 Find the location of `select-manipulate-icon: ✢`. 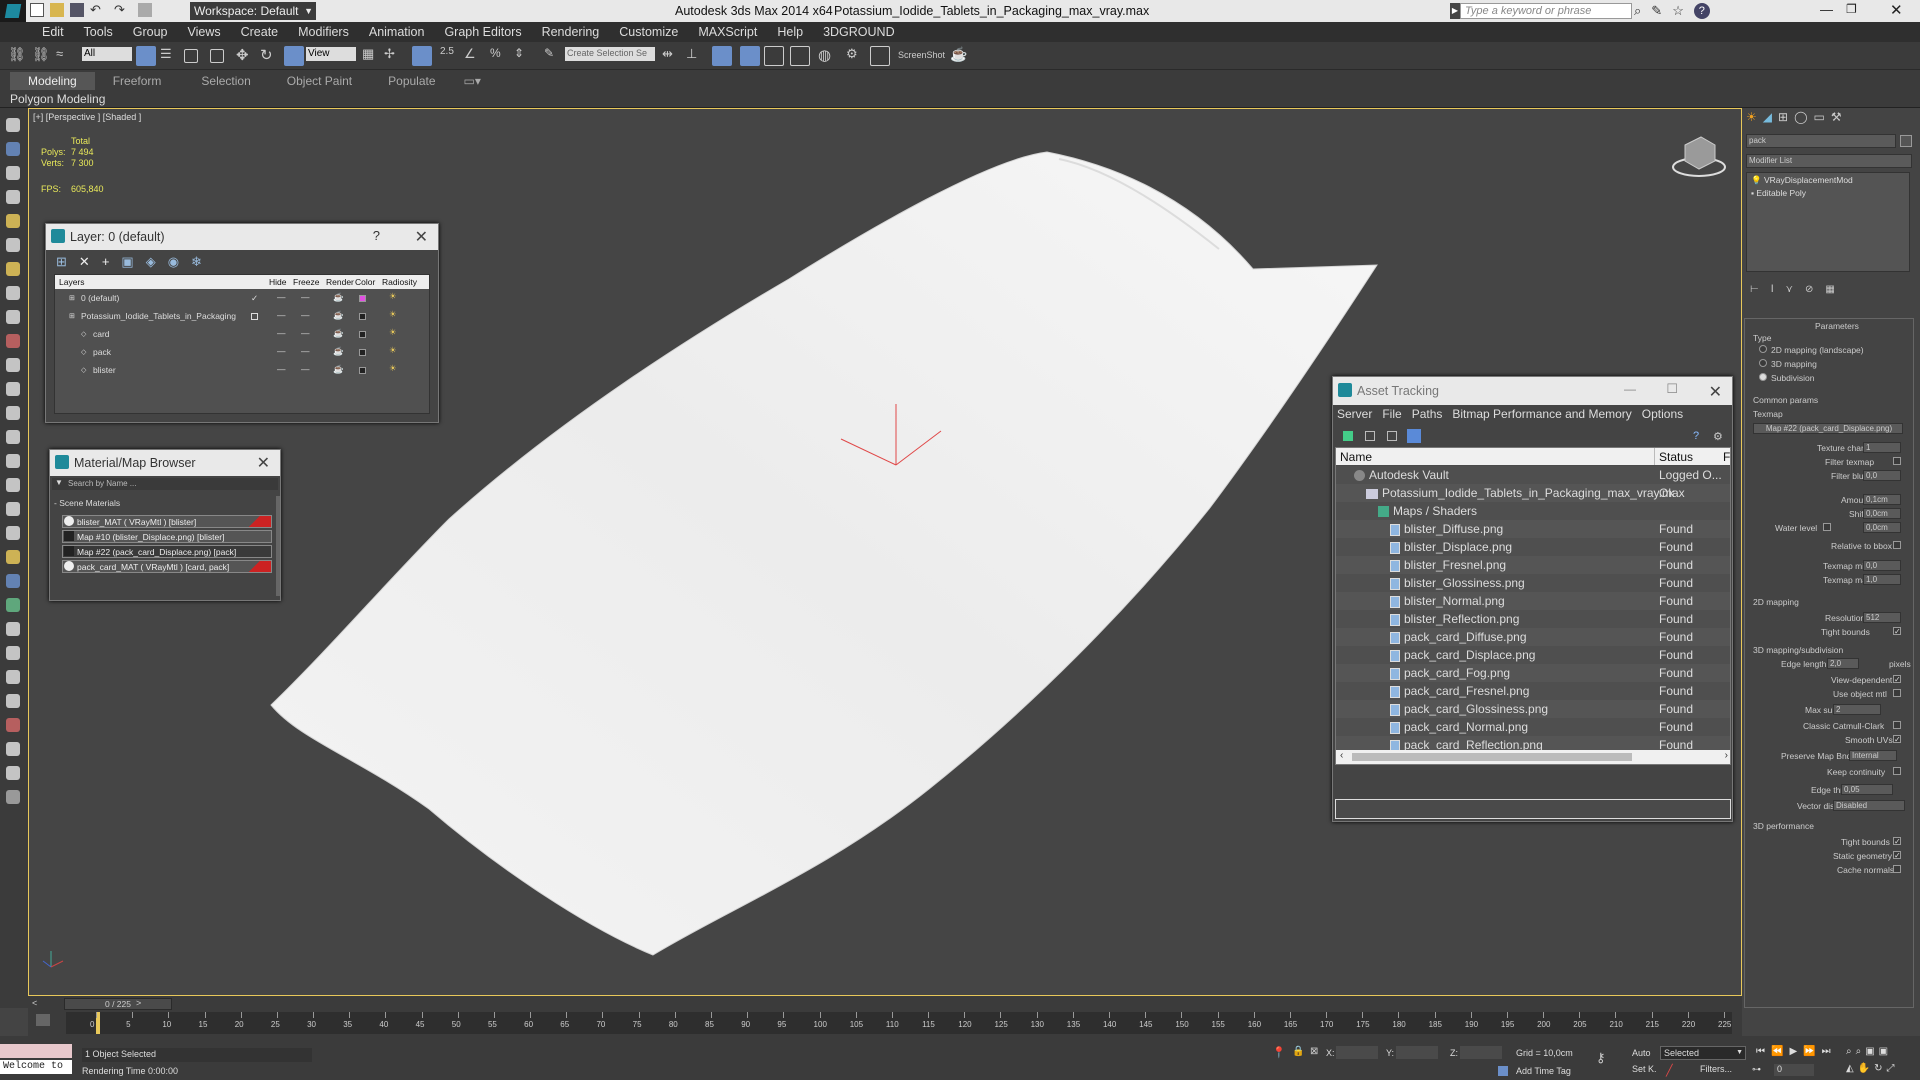

select-manipulate-icon: ✢ is located at coordinates (394, 56).